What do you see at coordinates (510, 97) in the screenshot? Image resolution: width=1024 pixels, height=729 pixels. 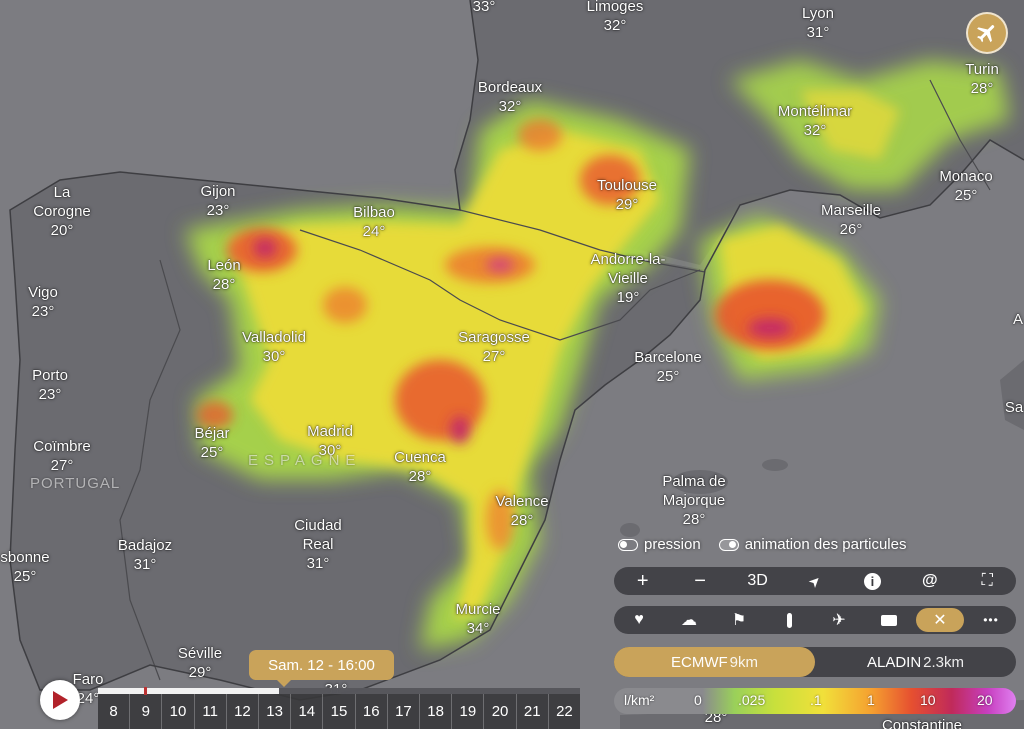 I see `city-label: Bordeaux 32°` at bounding box center [510, 97].